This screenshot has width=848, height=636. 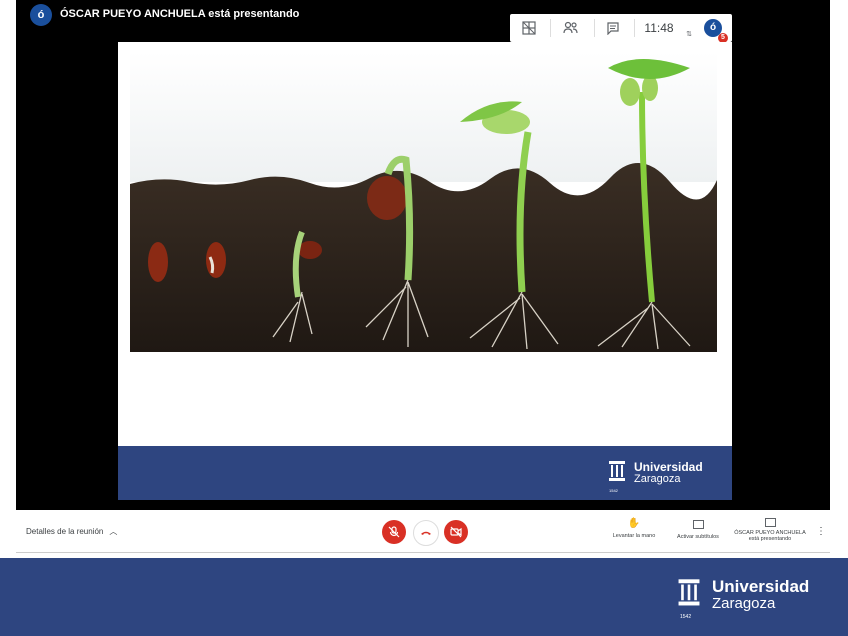 I want to click on presenting-label-2: está presentando, so click(x=770, y=539).